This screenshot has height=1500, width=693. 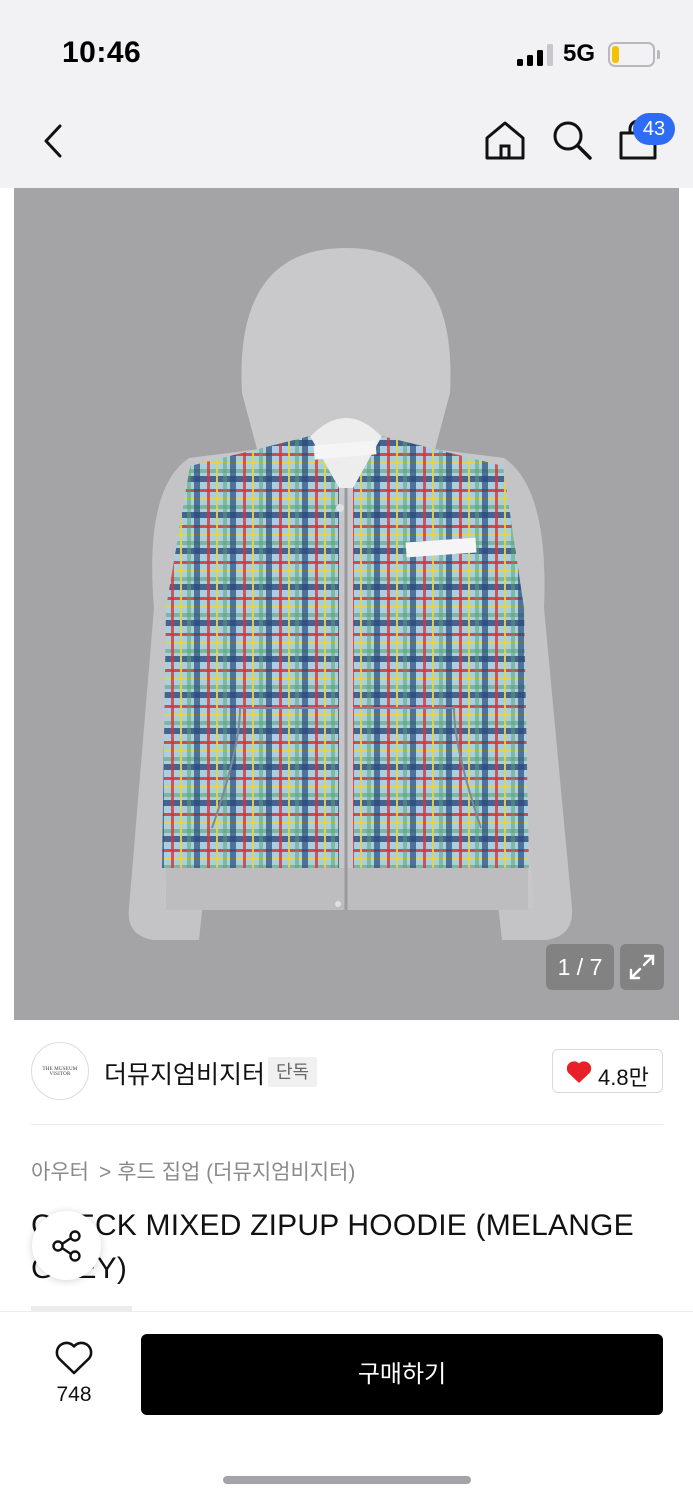 What do you see at coordinates (60, 1171) in the screenshot?
I see `breadcrumb-category: 아우터` at bounding box center [60, 1171].